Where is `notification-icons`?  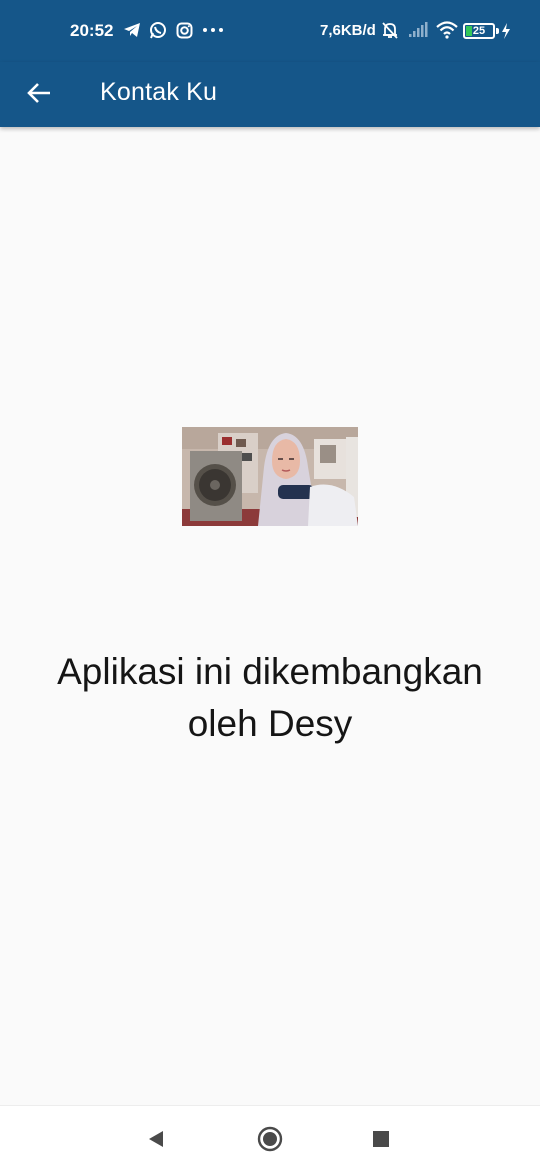 notification-icons is located at coordinates (174, 30).